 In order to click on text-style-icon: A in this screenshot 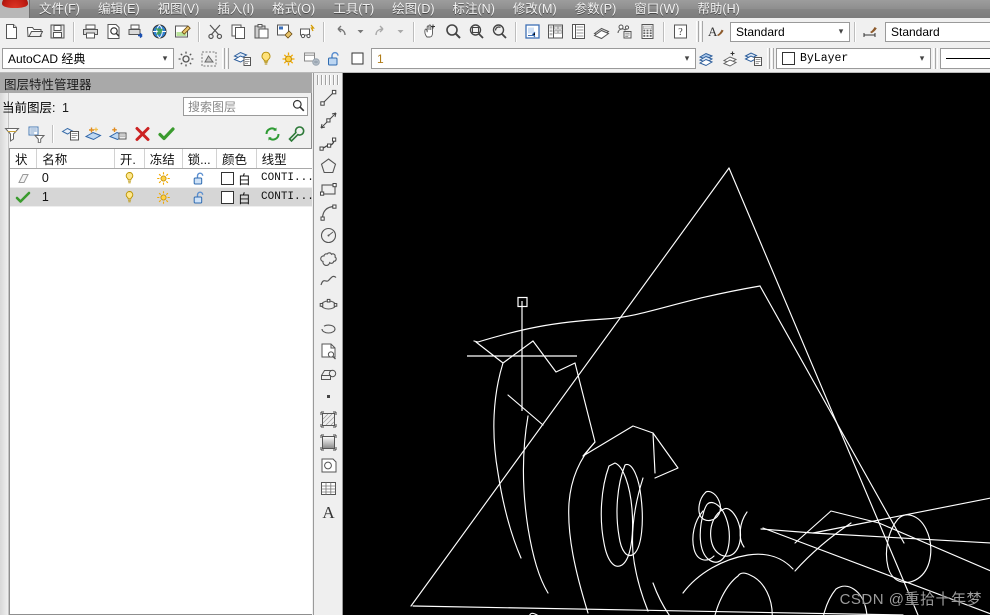, I will do `click(716, 31)`.